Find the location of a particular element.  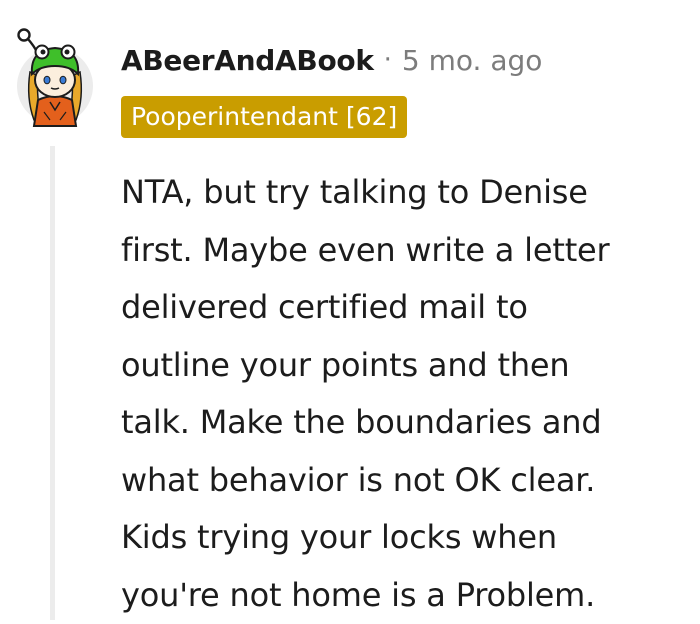

comment-body-line: NTA, but try talking to Denise is located at coordinates (406, 193).